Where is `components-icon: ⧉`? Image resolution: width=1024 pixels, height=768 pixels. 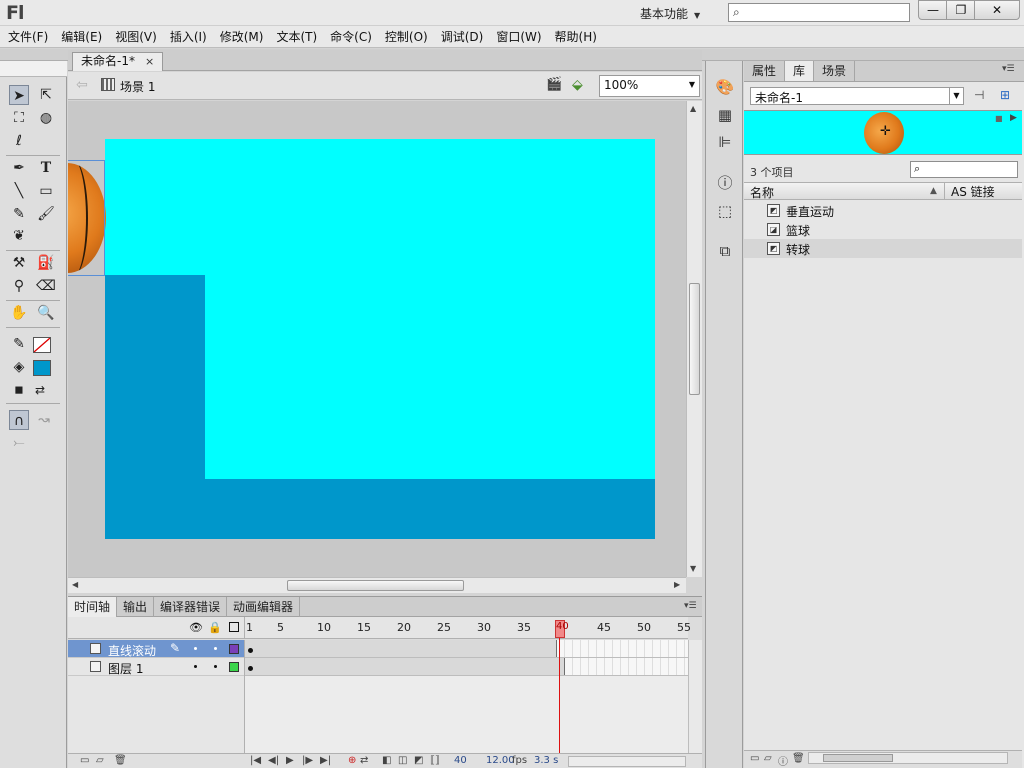 components-icon: ⧉ is located at coordinates (725, 251).